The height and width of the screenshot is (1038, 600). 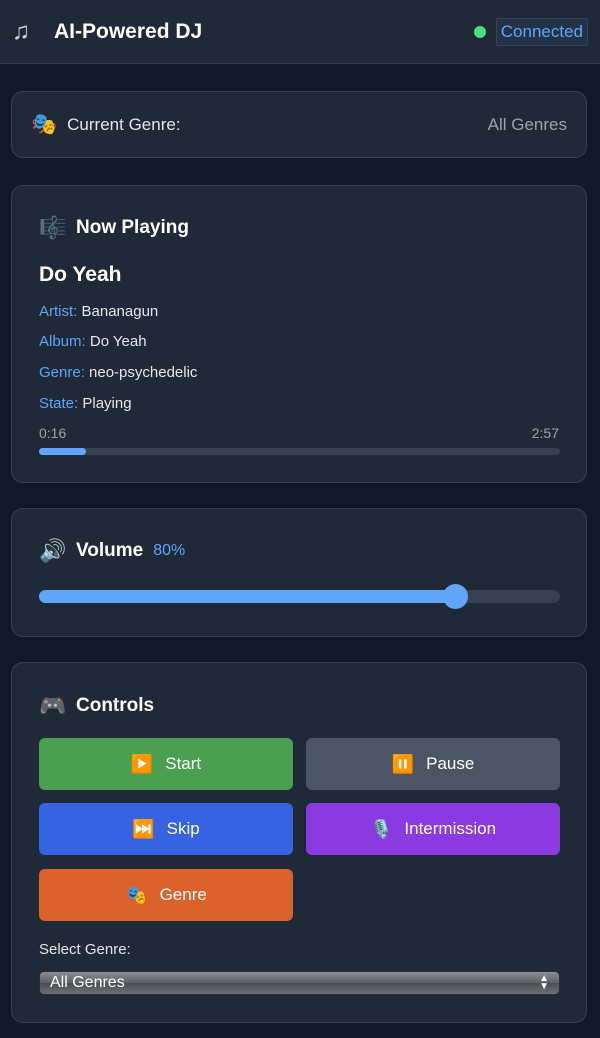 I want to click on pause-icon: ⏸️, so click(x=403, y=763).